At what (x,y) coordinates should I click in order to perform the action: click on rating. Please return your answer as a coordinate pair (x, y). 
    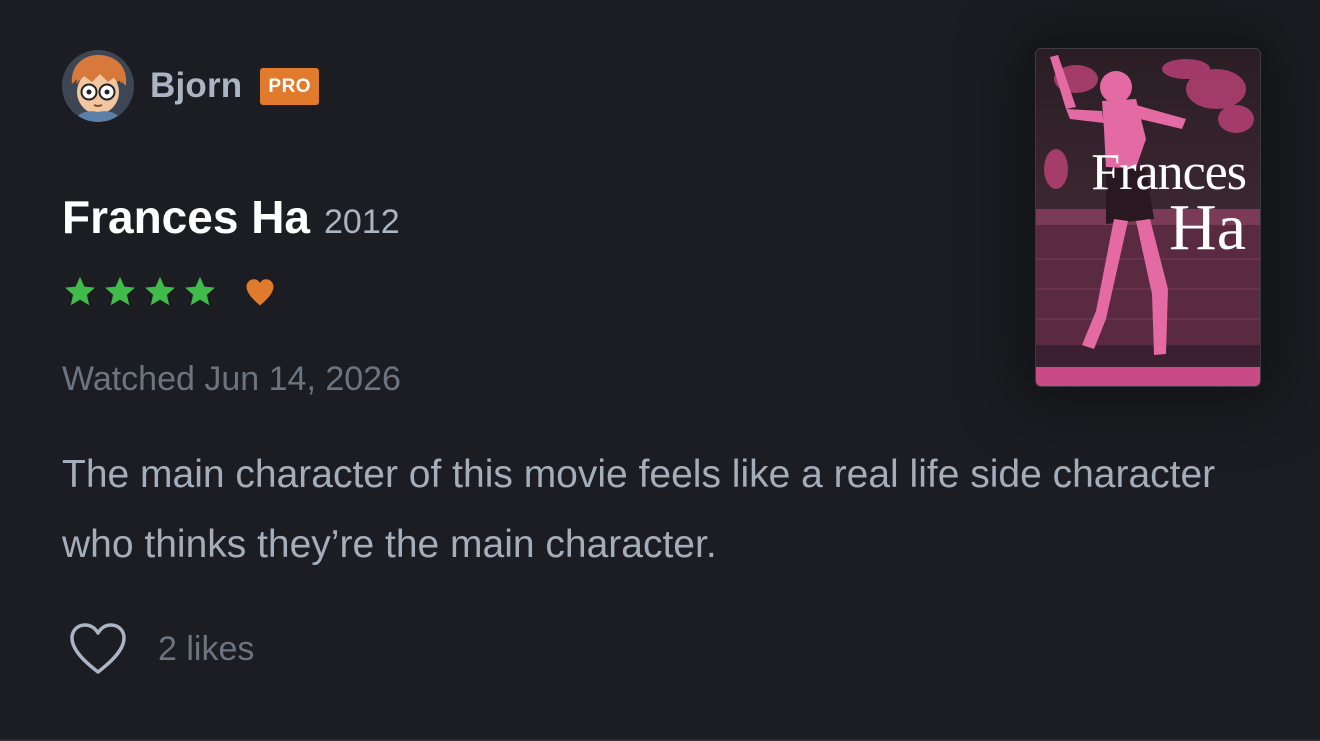
    Looking at the image, I should click on (170, 292).